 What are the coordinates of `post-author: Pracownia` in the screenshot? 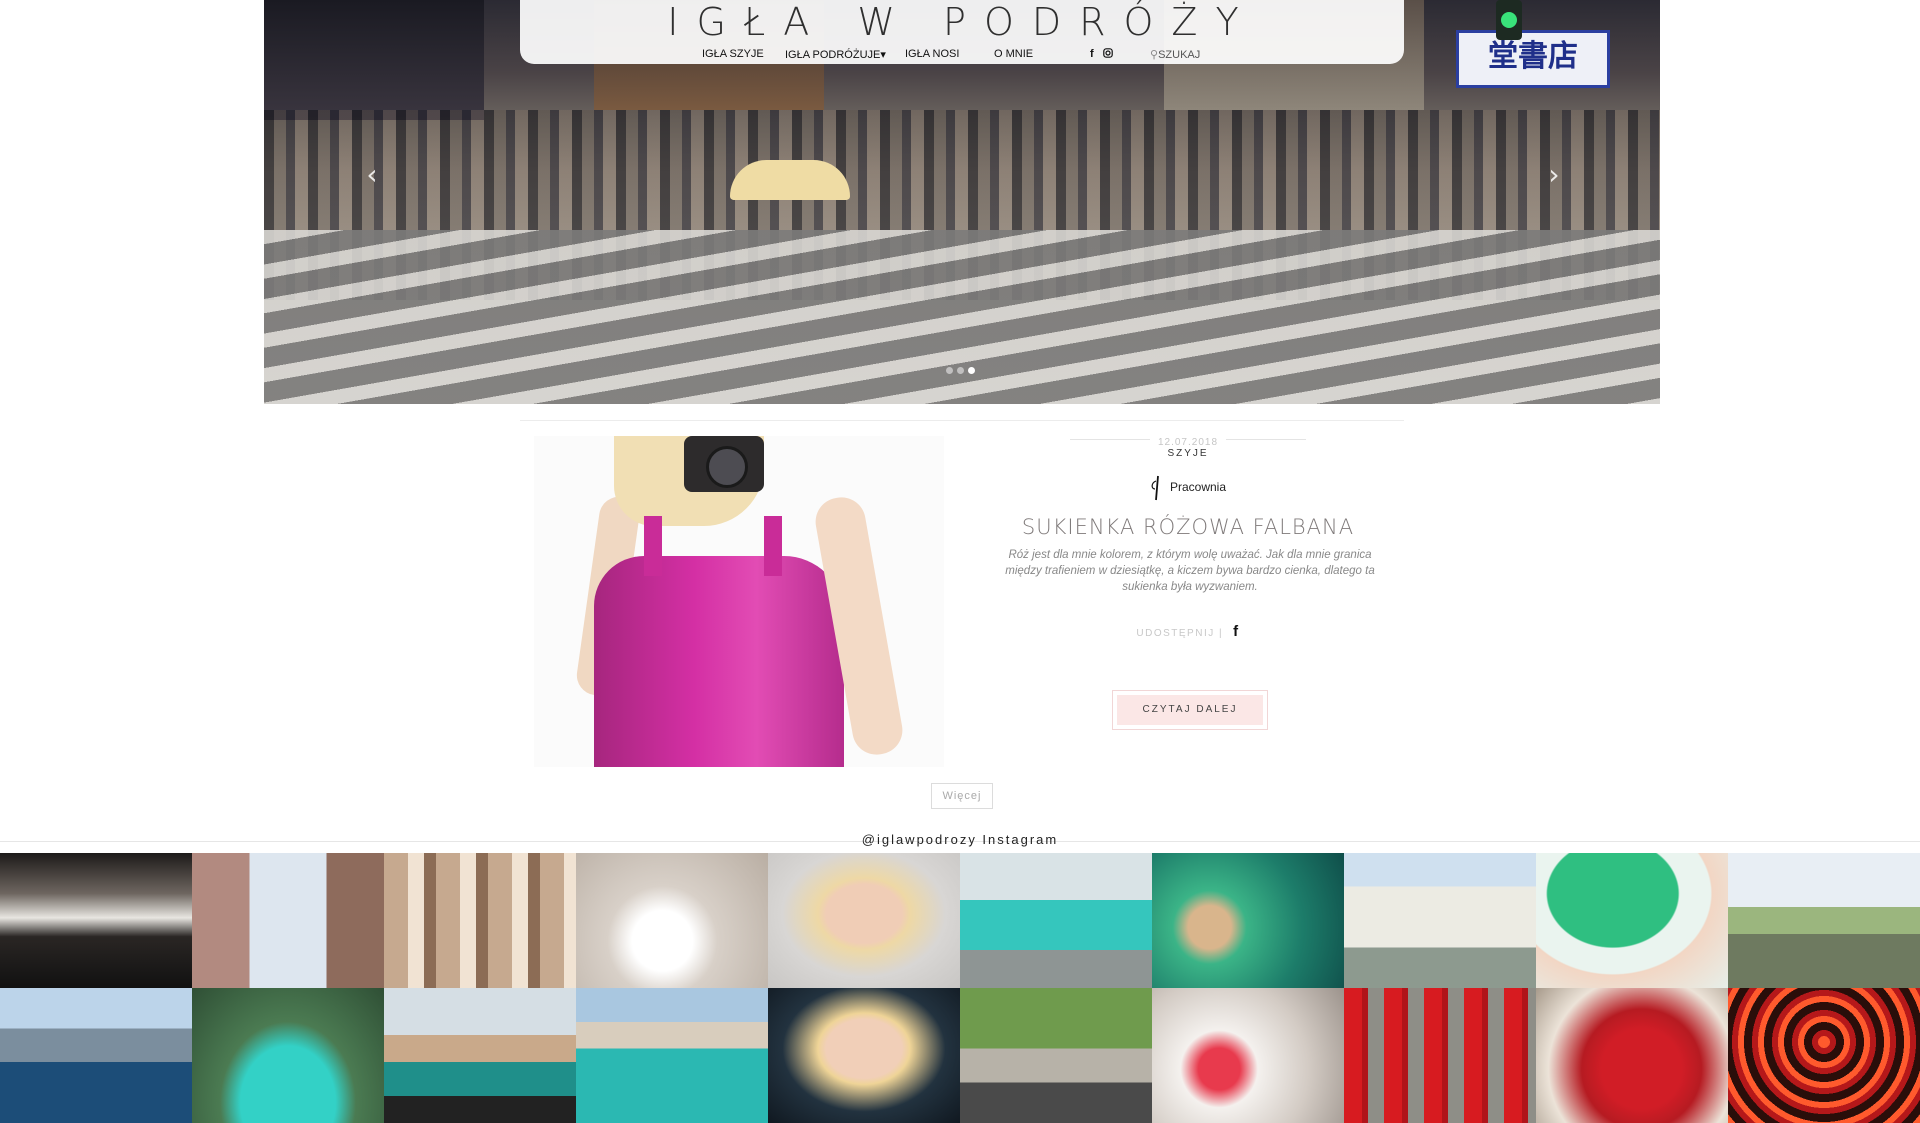 It's located at (1188, 488).